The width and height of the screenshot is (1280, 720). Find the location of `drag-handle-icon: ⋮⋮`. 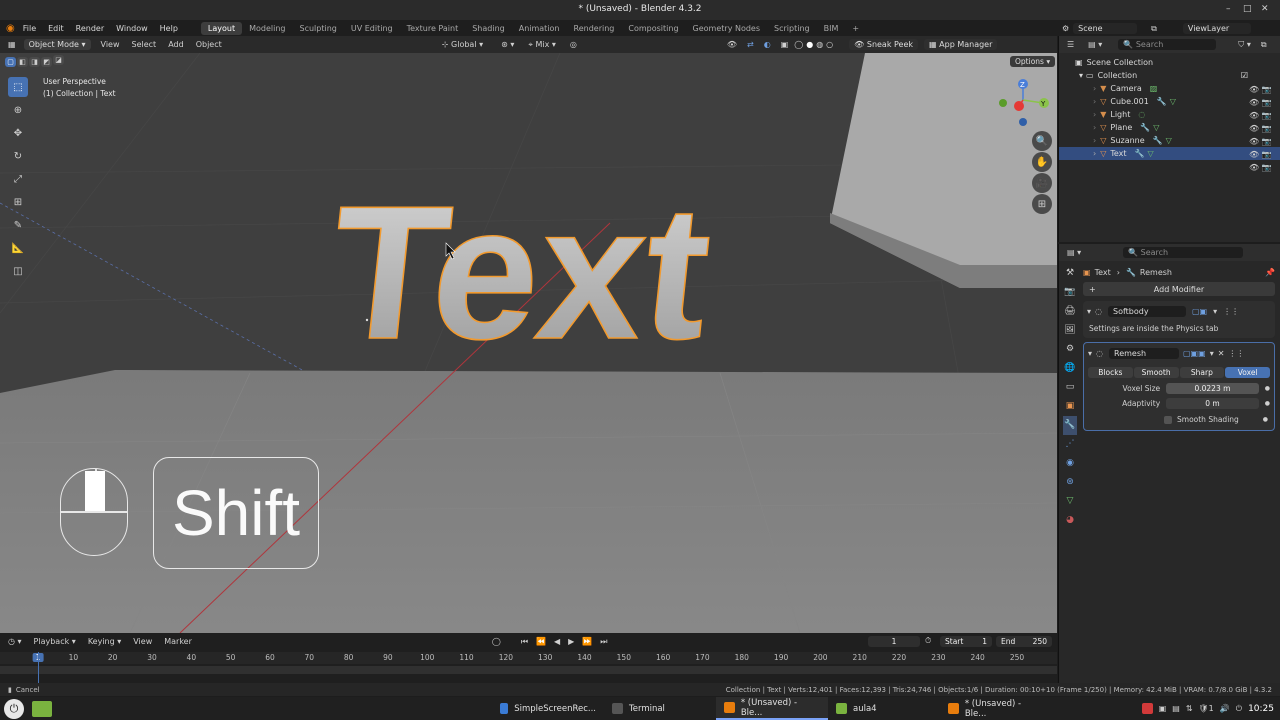

drag-handle-icon: ⋮⋮ is located at coordinates (1231, 311).